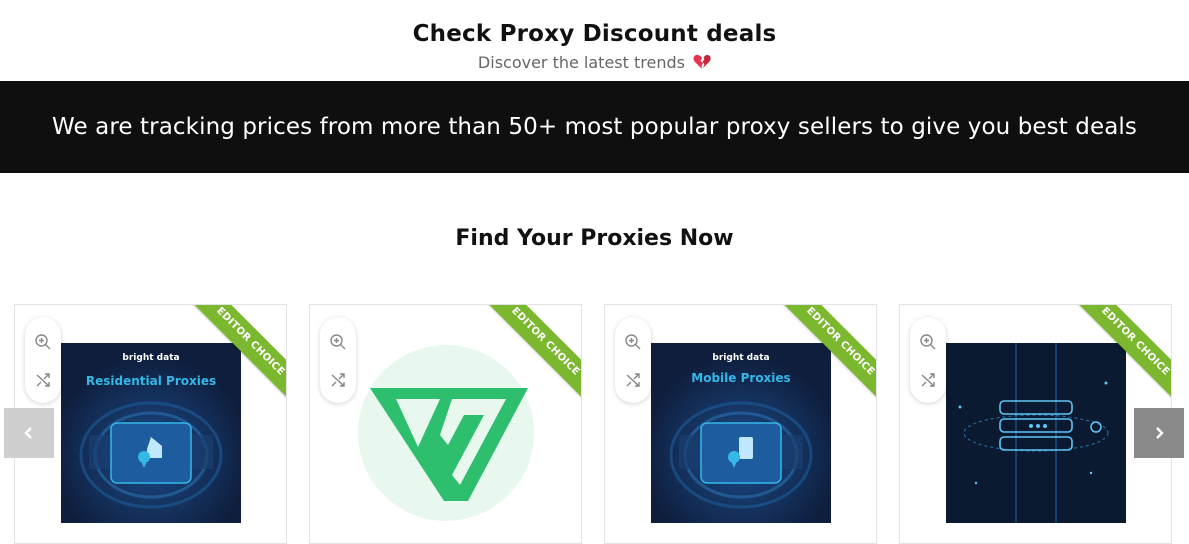  Describe the element at coordinates (581, 62) in the screenshot. I see `subtitle-text: Discover the latest trends` at that location.